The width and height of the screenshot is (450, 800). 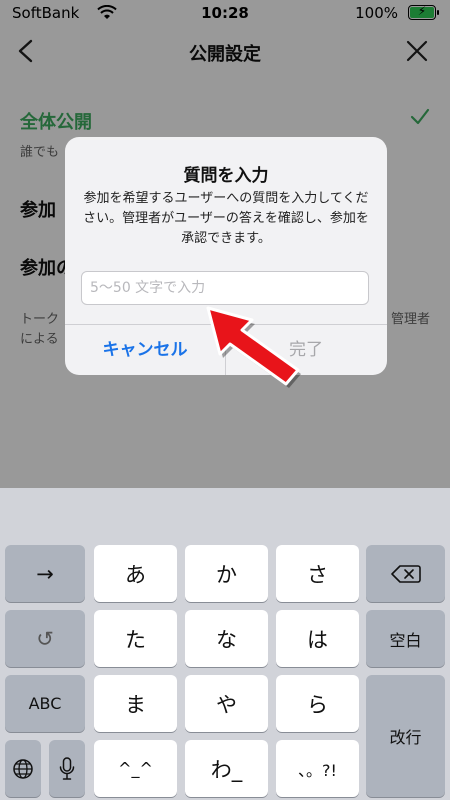 What do you see at coordinates (45, 638) in the screenshot?
I see `undo-key: ↺` at bounding box center [45, 638].